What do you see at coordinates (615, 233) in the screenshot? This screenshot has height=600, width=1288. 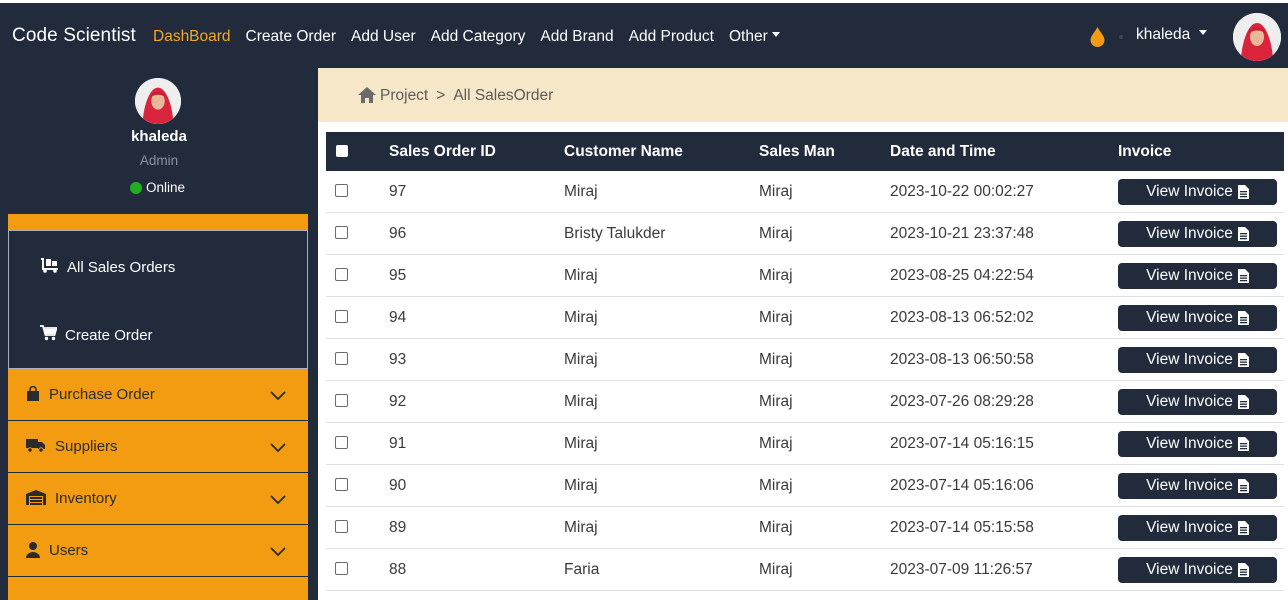 I see `cell-customer-name: Bristy Talukder` at bounding box center [615, 233].